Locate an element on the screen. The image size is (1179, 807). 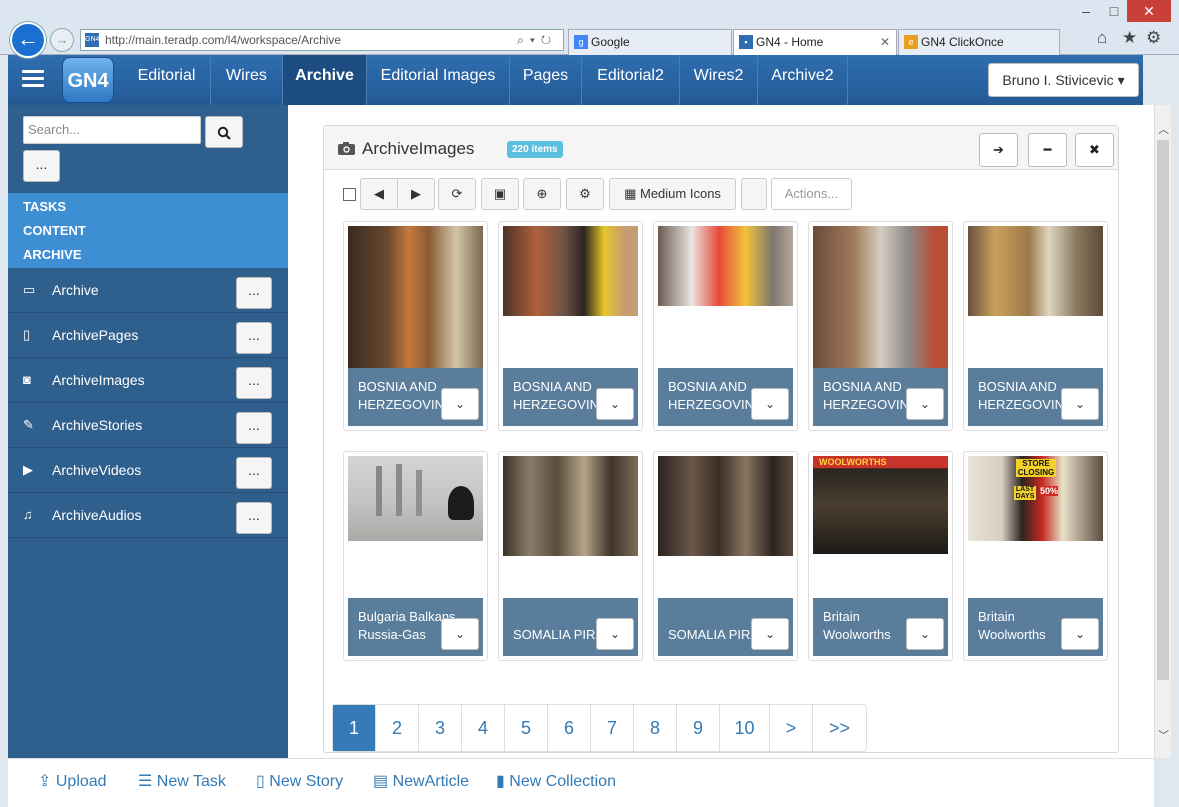
maximize-button: □ is located at coordinates (1114, 11).